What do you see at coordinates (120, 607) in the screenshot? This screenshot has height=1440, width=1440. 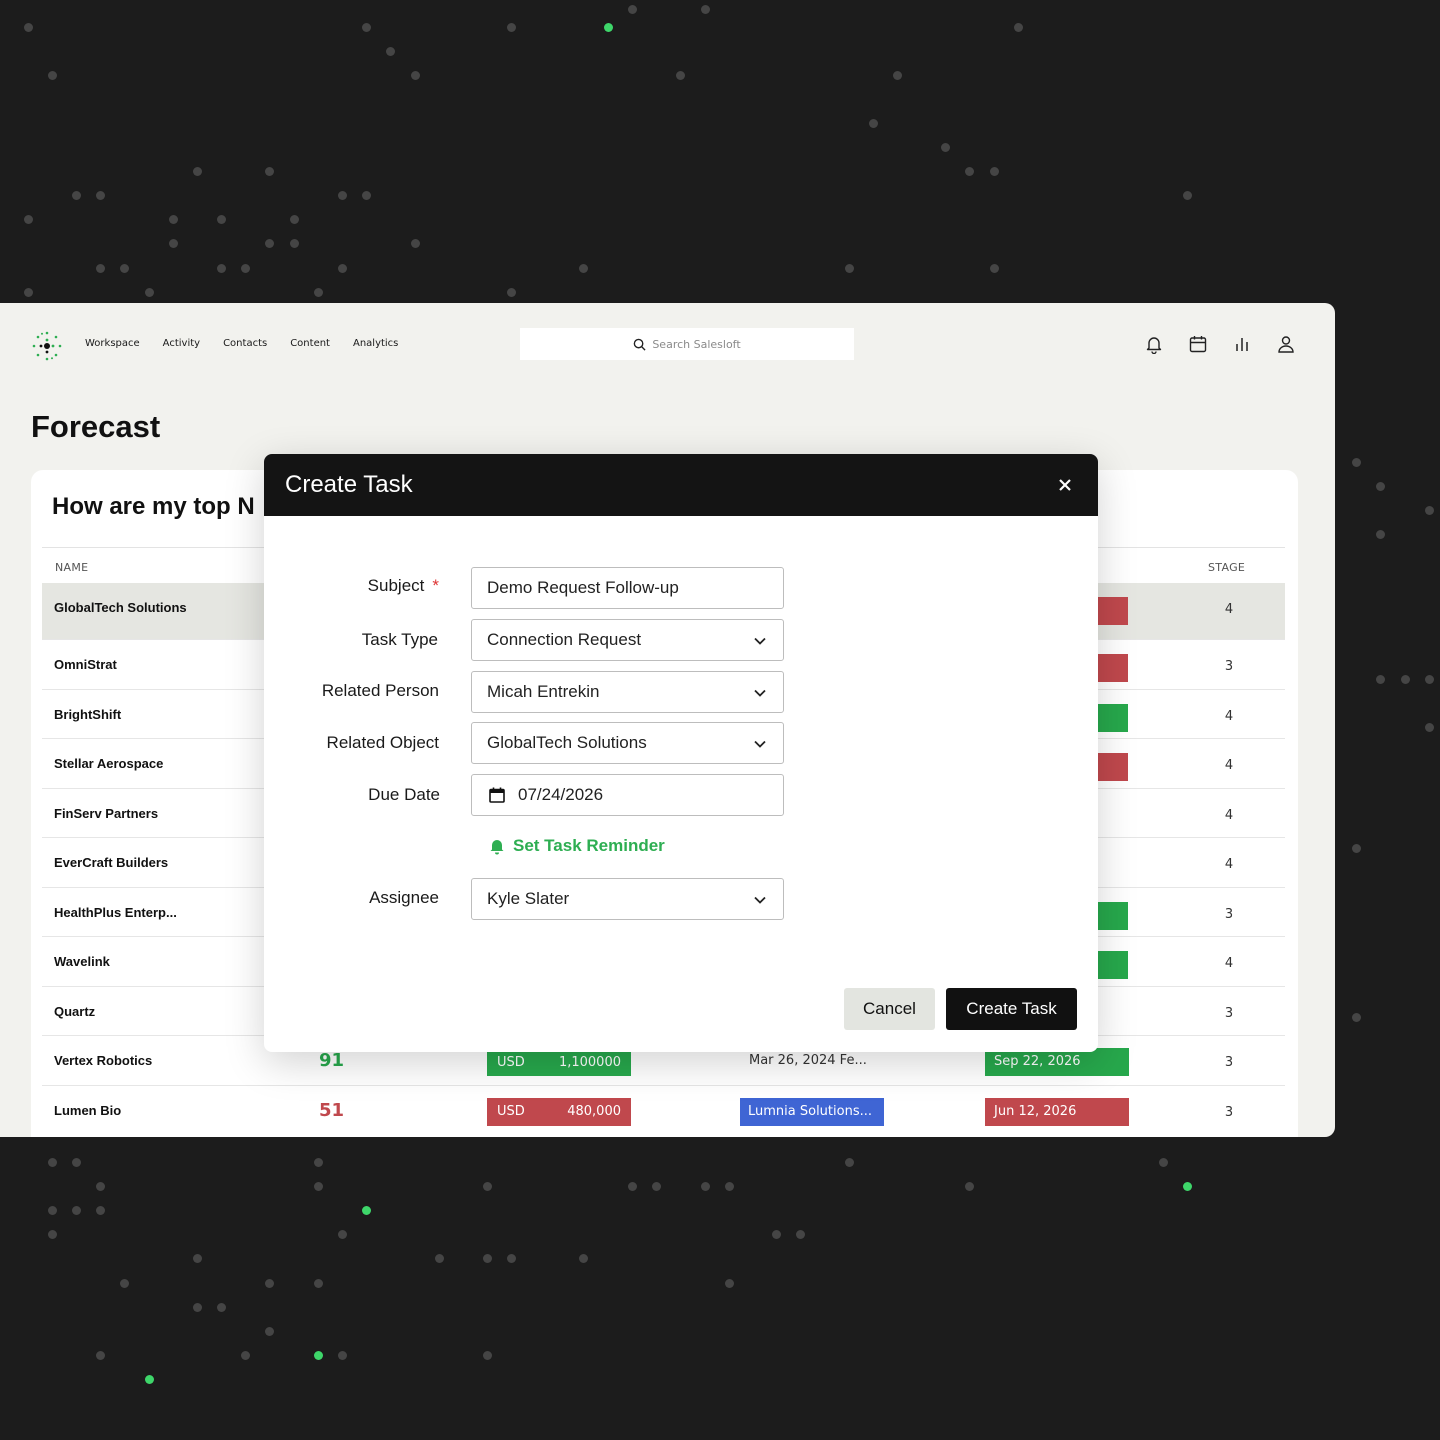 I see `row-name: GlobalTech Solutions` at bounding box center [120, 607].